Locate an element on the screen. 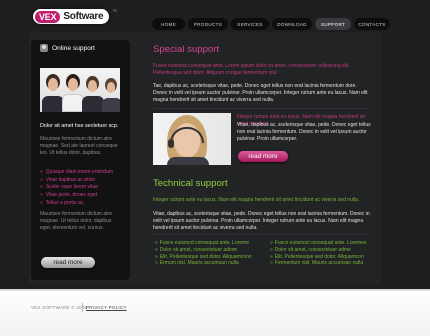 The image size is (430, 336). sidebar-lead: Dolor sit amet hse sectetuer scp. is located at coordinates (79, 126).